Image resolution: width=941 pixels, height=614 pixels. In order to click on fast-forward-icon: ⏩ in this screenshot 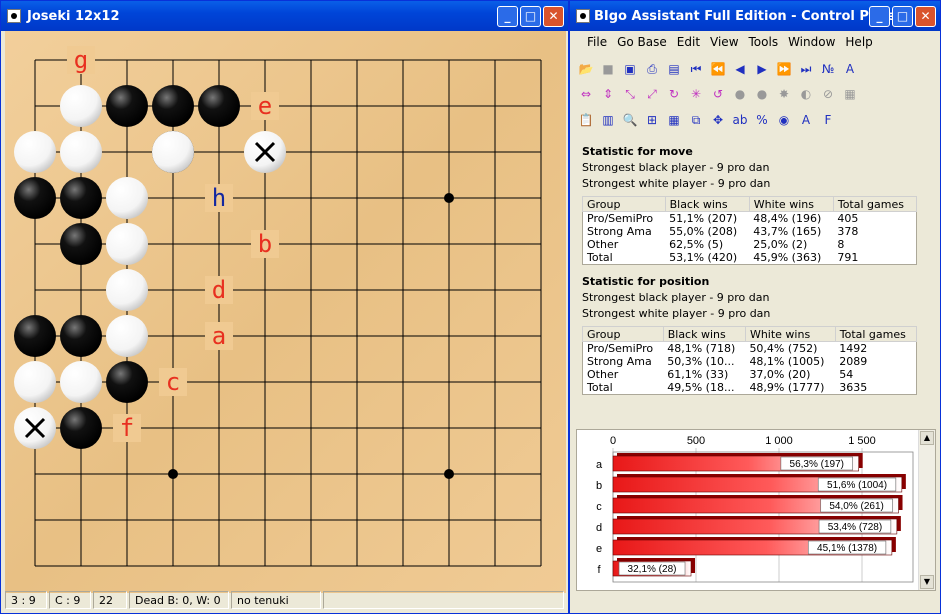, I will do `click(784, 69)`.